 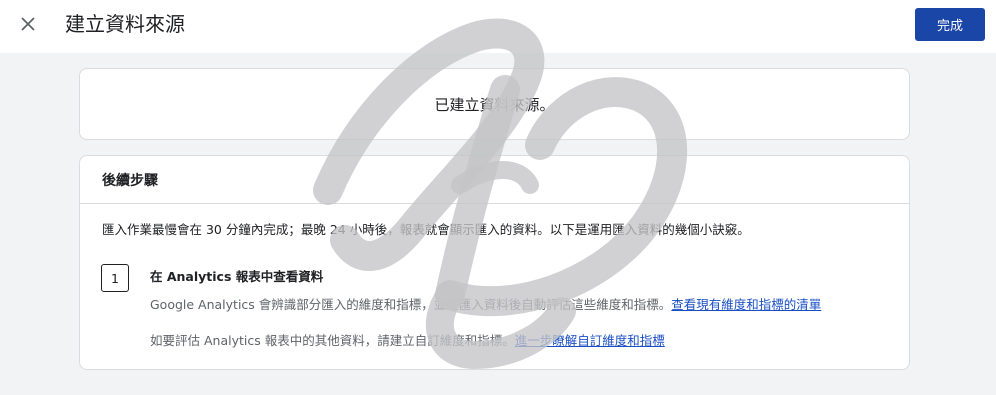 What do you see at coordinates (950, 24) in the screenshot?
I see `done-button: 完成` at bounding box center [950, 24].